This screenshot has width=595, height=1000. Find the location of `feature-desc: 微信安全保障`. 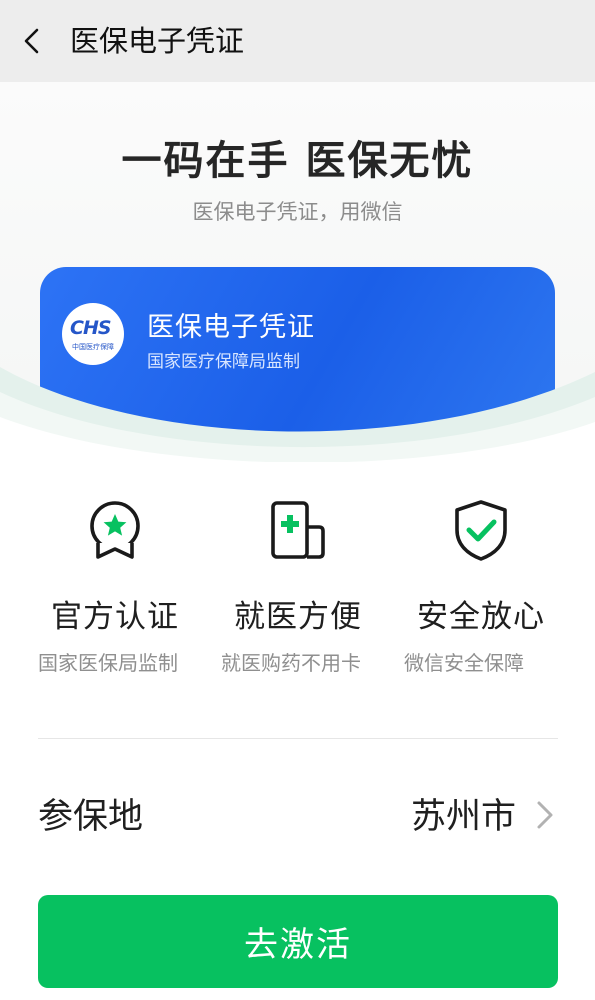

feature-desc: 微信安全保障 is located at coordinates (464, 663).